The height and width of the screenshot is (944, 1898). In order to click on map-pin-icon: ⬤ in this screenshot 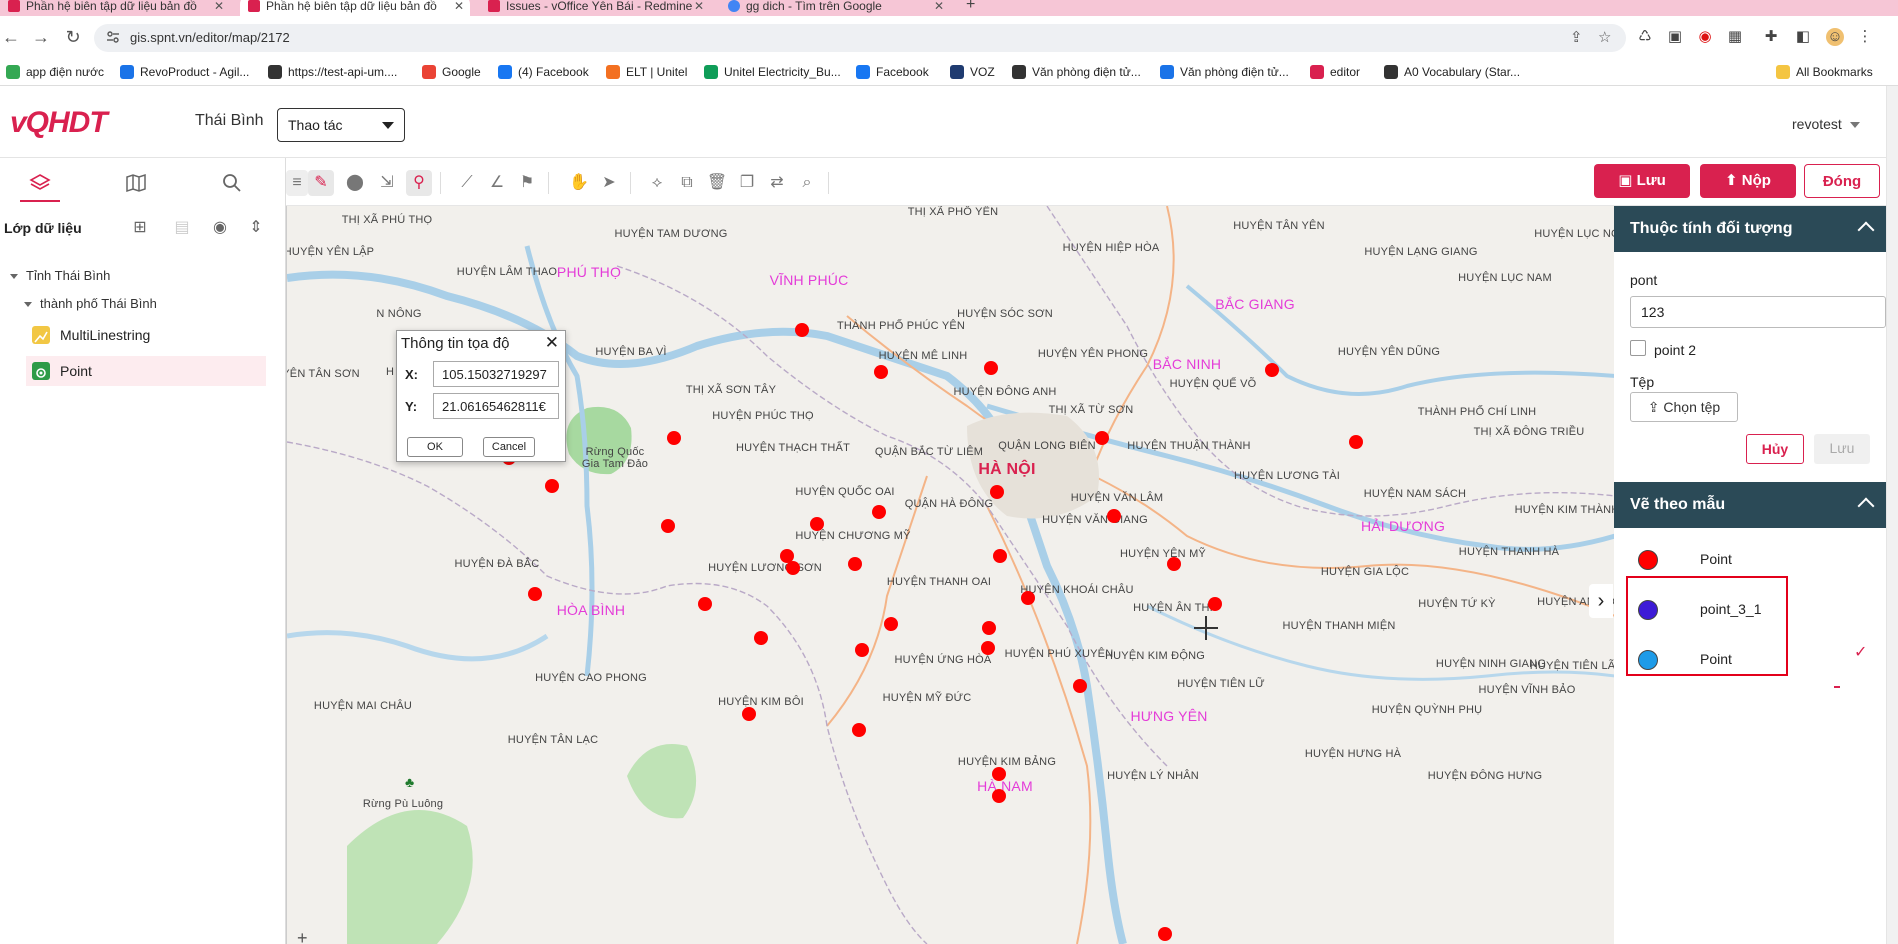, I will do `click(355, 183)`.